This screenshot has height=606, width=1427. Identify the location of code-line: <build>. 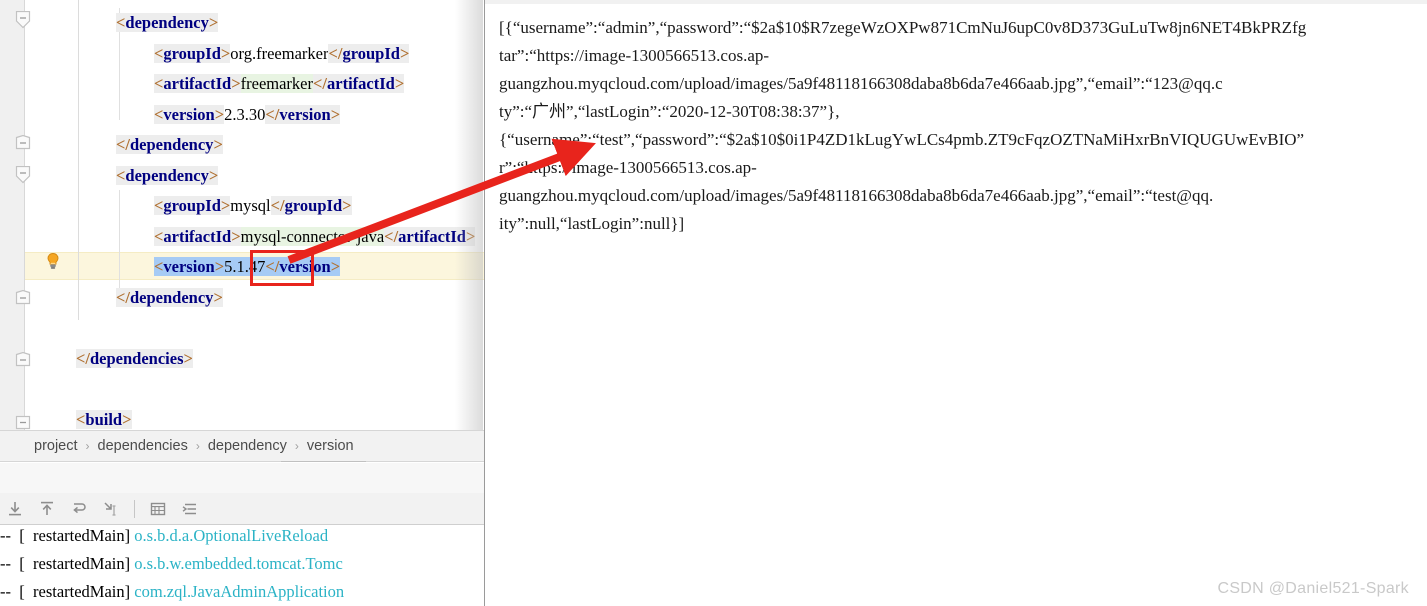
(104, 418).